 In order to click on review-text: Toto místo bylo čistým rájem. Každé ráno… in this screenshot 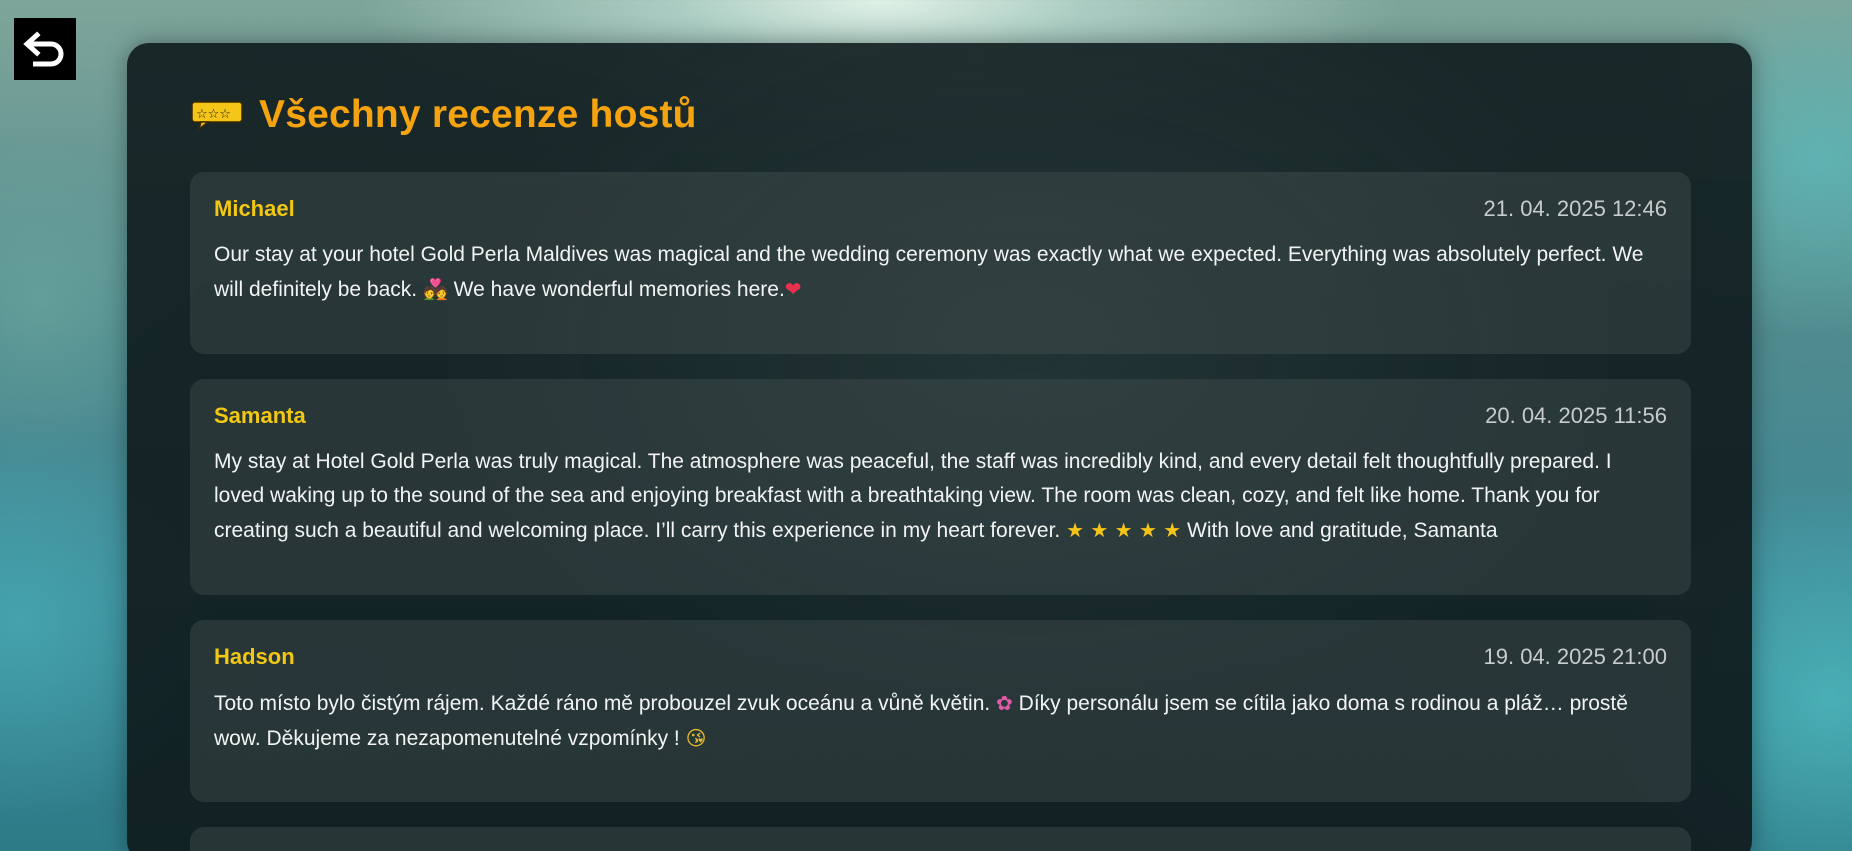, I will do `click(940, 721)`.